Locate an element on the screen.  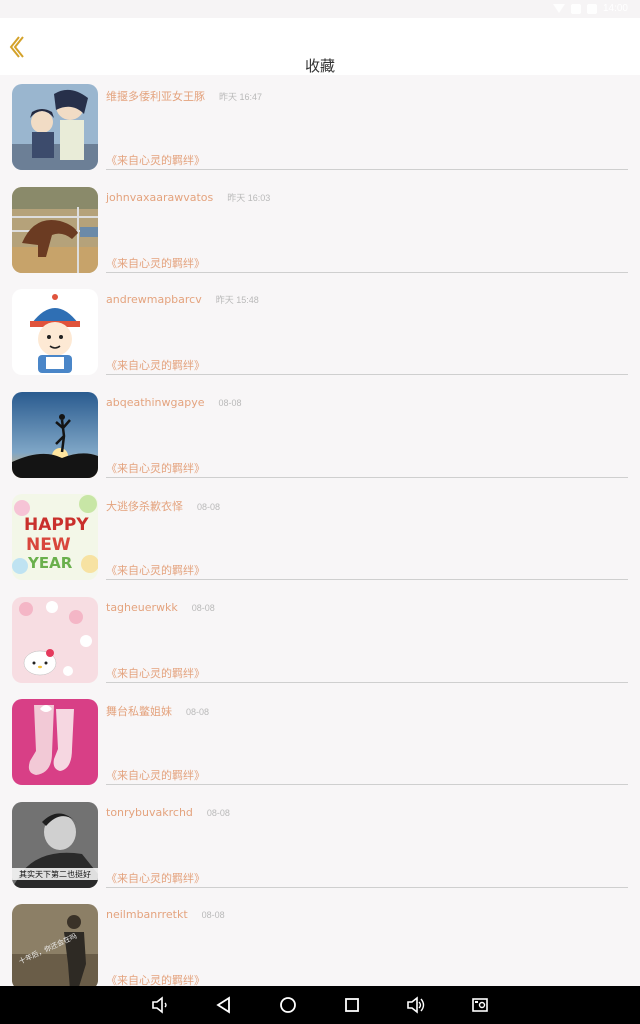
sunset-silhouette-image is located at coordinates (55, 434).